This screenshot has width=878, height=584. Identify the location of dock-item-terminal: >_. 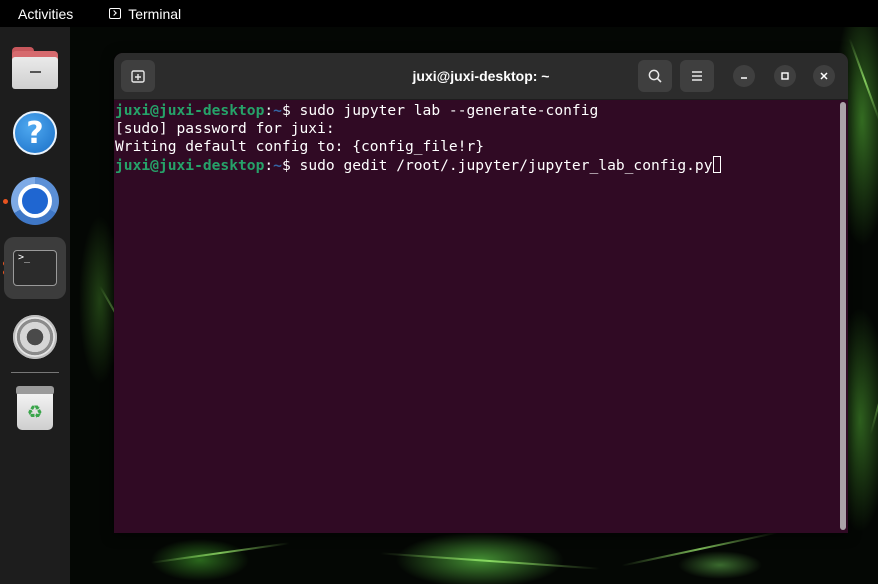
(35, 268).